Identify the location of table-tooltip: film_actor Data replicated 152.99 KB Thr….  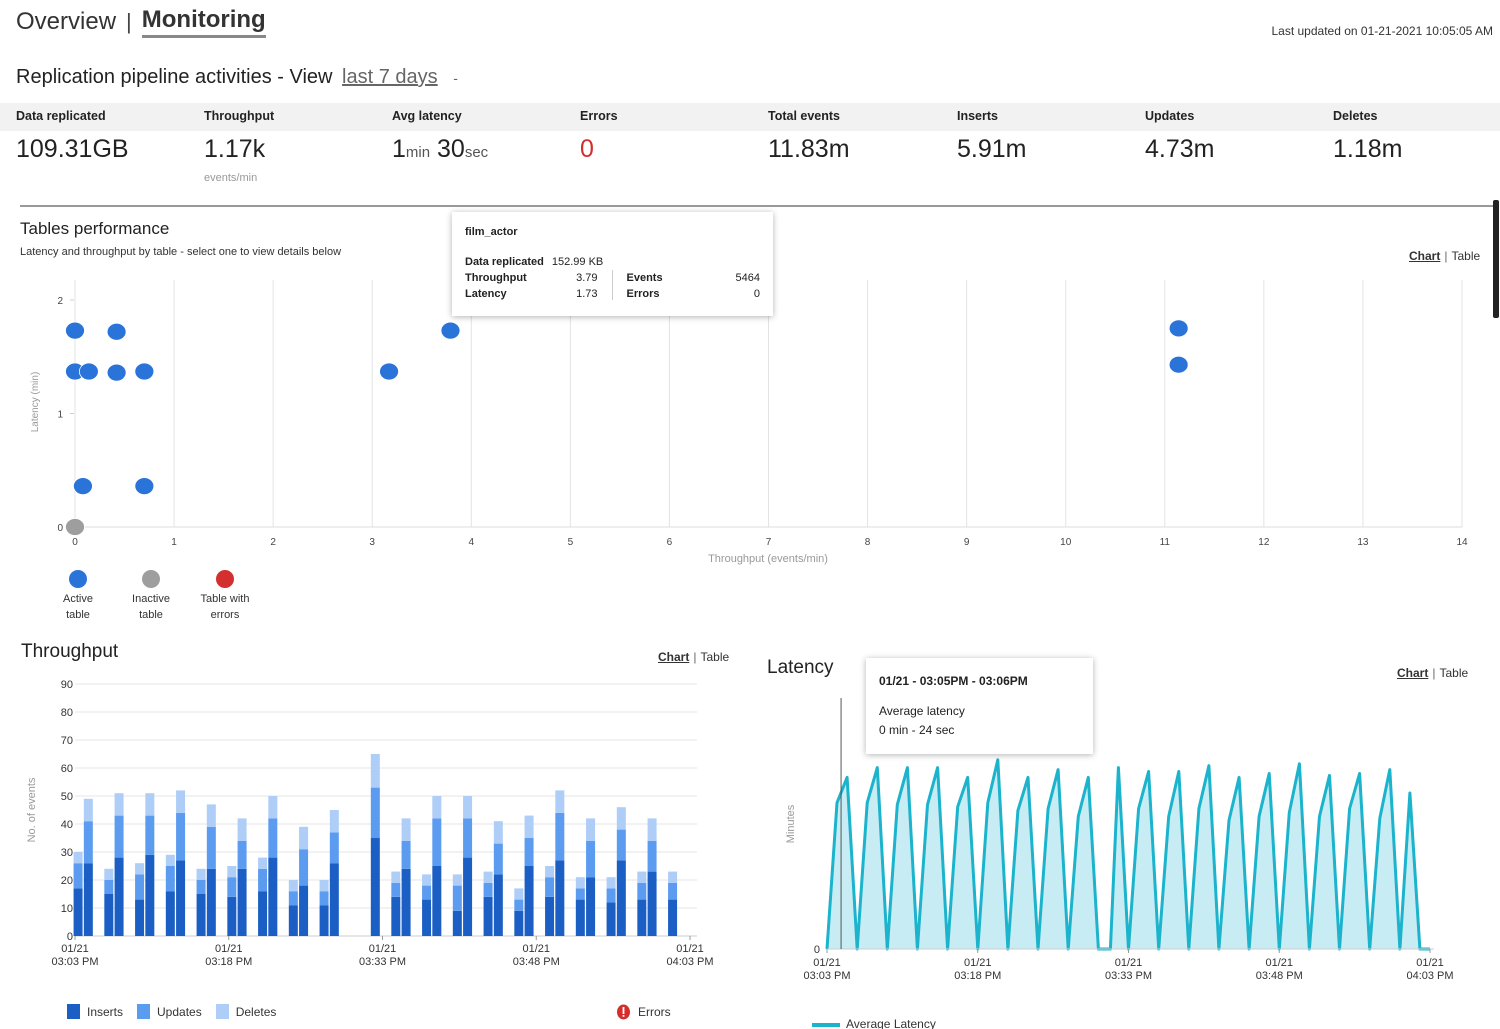
(612, 264).